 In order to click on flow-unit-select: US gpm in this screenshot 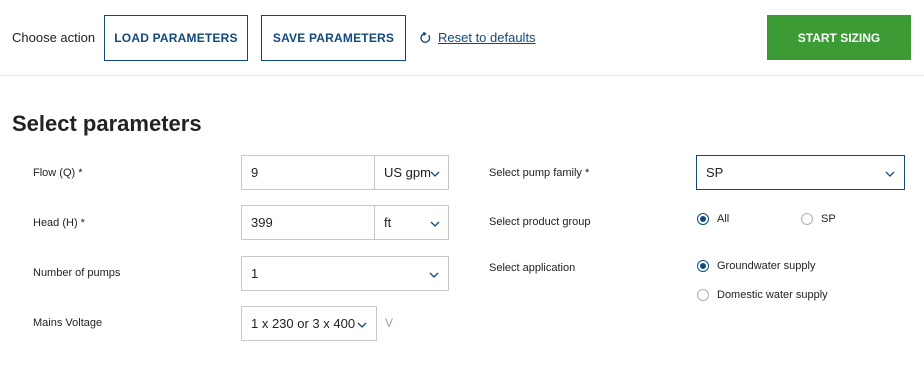, I will do `click(411, 172)`.